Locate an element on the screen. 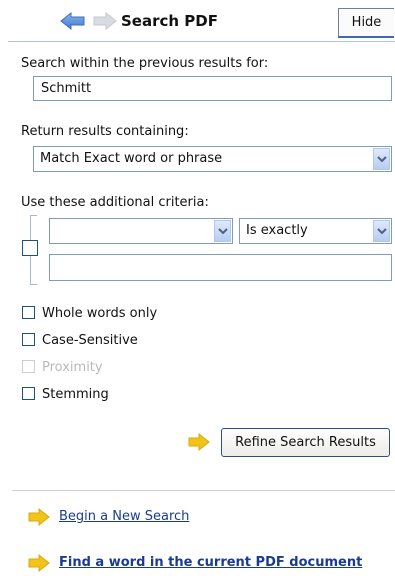  panel-title: Search PDF is located at coordinates (169, 21).